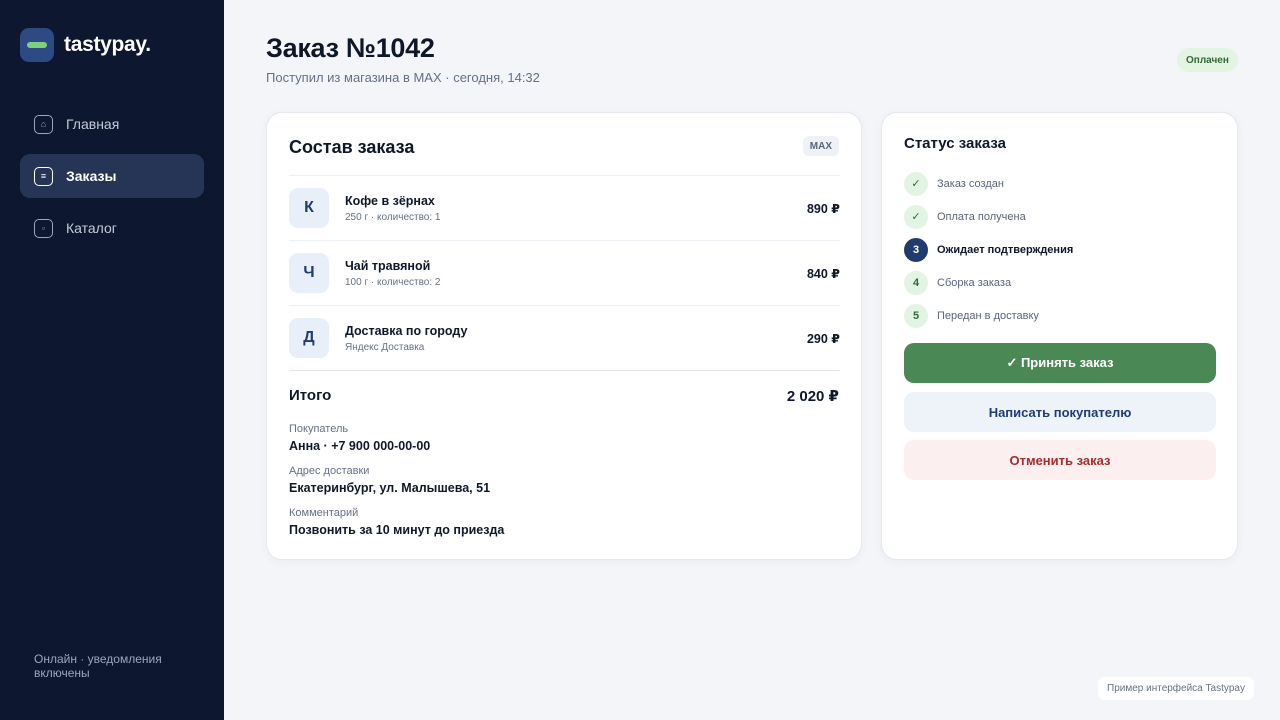 This screenshot has width=1280, height=720. Describe the element at coordinates (390, 488) in the screenshot. I see `address-value: Екатеринбург, ул. Малышева, 51` at that location.